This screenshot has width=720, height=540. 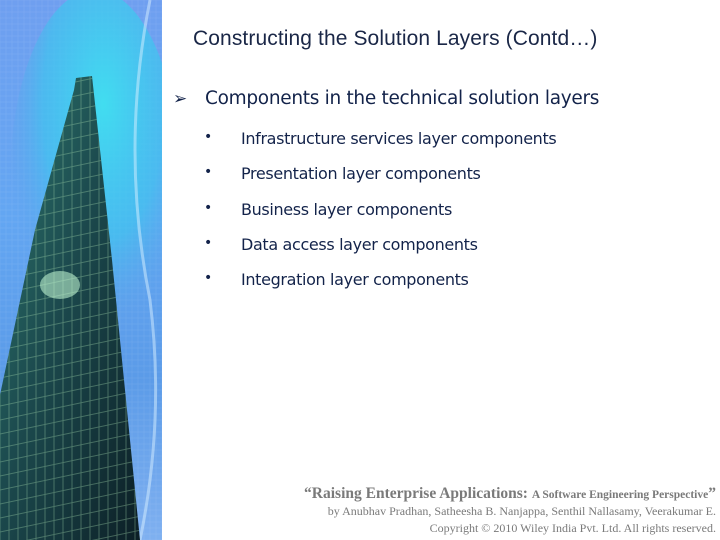 What do you see at coordinates (418, 493) in the screenshot?
I see `book-title-main: “Raising Enterprise Applications:` at bounding box center [418, 493].